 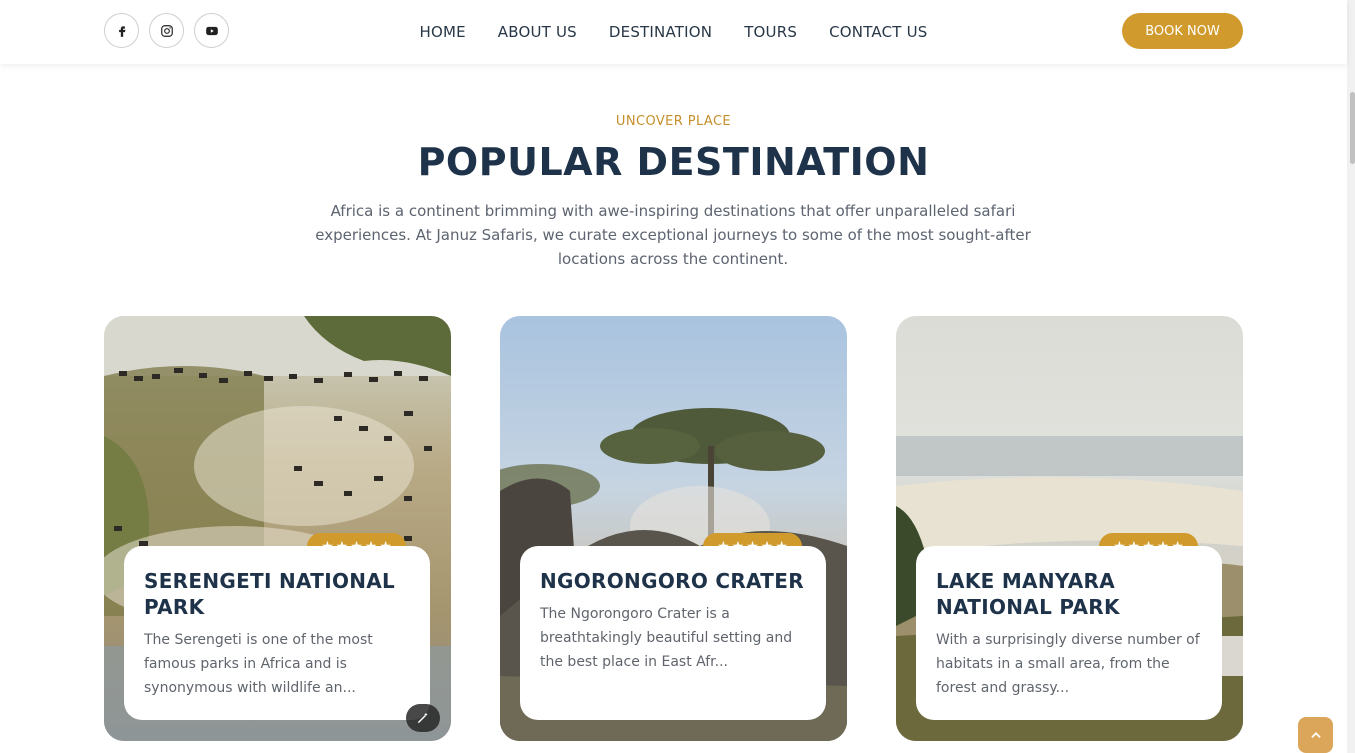 I want to click on image-edit-button, so click(x=423, y=718).